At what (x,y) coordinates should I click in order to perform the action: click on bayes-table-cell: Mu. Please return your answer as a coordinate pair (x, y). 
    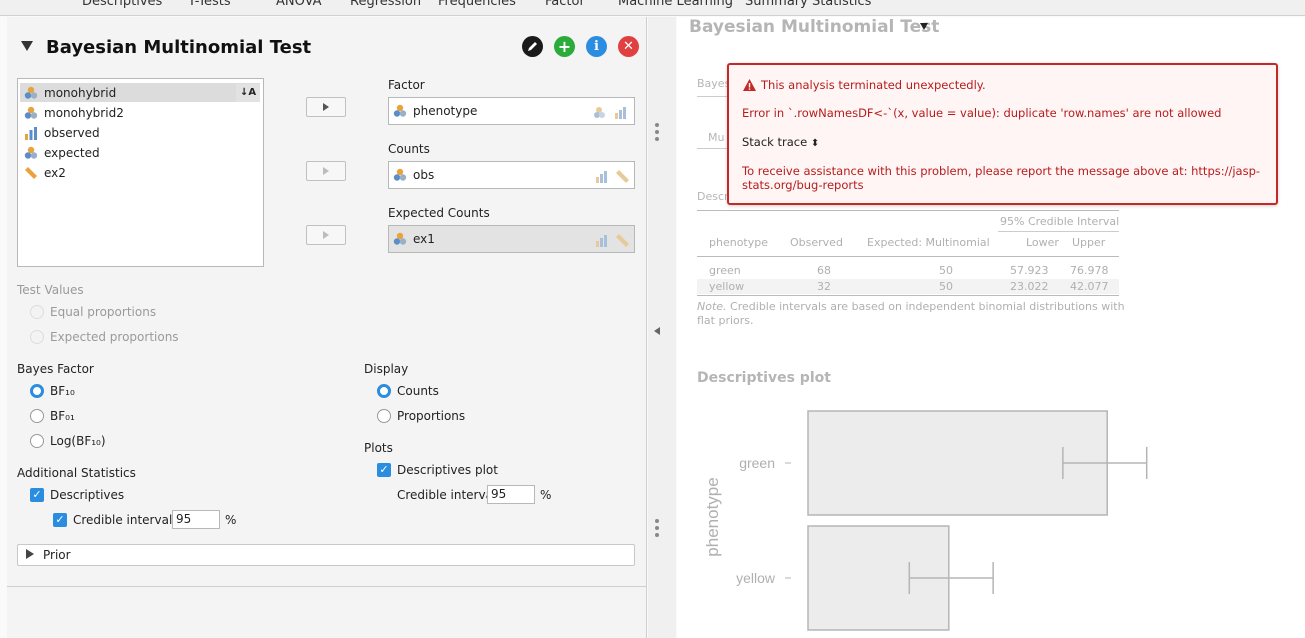
    Looking at the image, I should click on (716, 137).